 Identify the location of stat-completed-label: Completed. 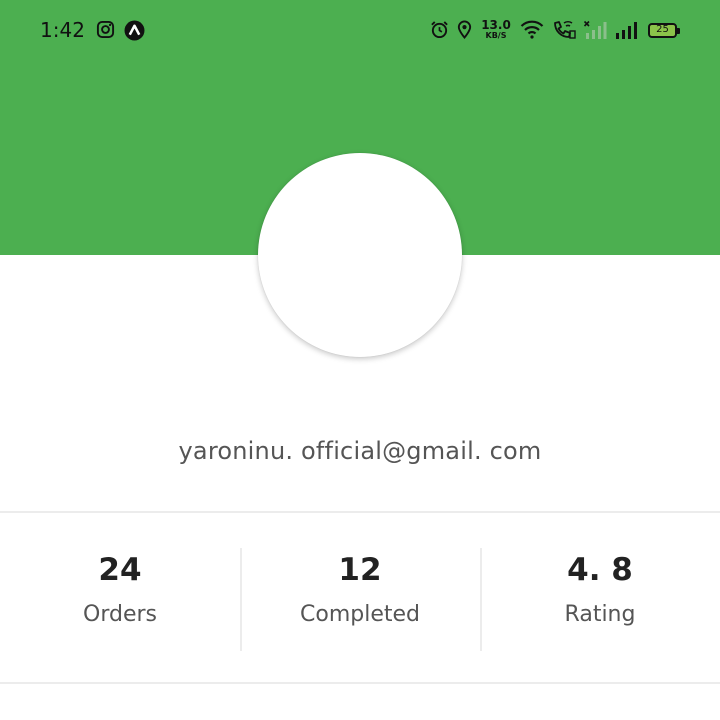
(360, 614).